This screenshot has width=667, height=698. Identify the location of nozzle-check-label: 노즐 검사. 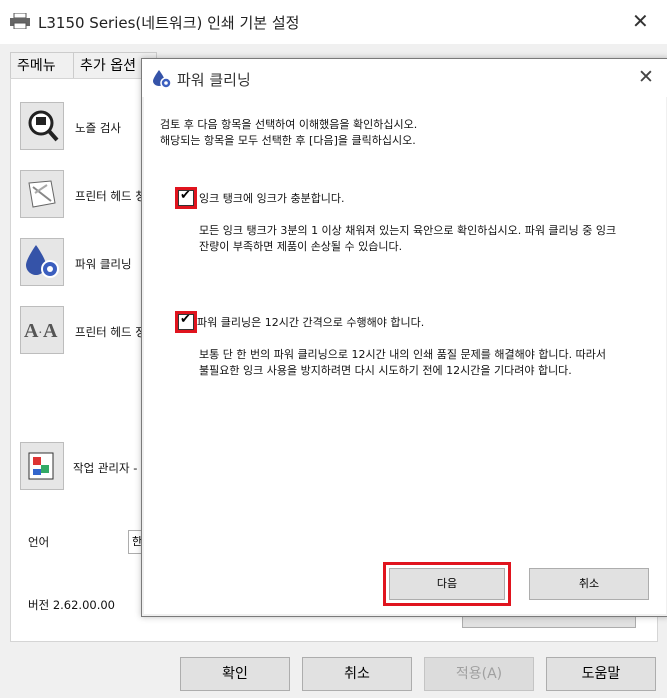
(98, 128).